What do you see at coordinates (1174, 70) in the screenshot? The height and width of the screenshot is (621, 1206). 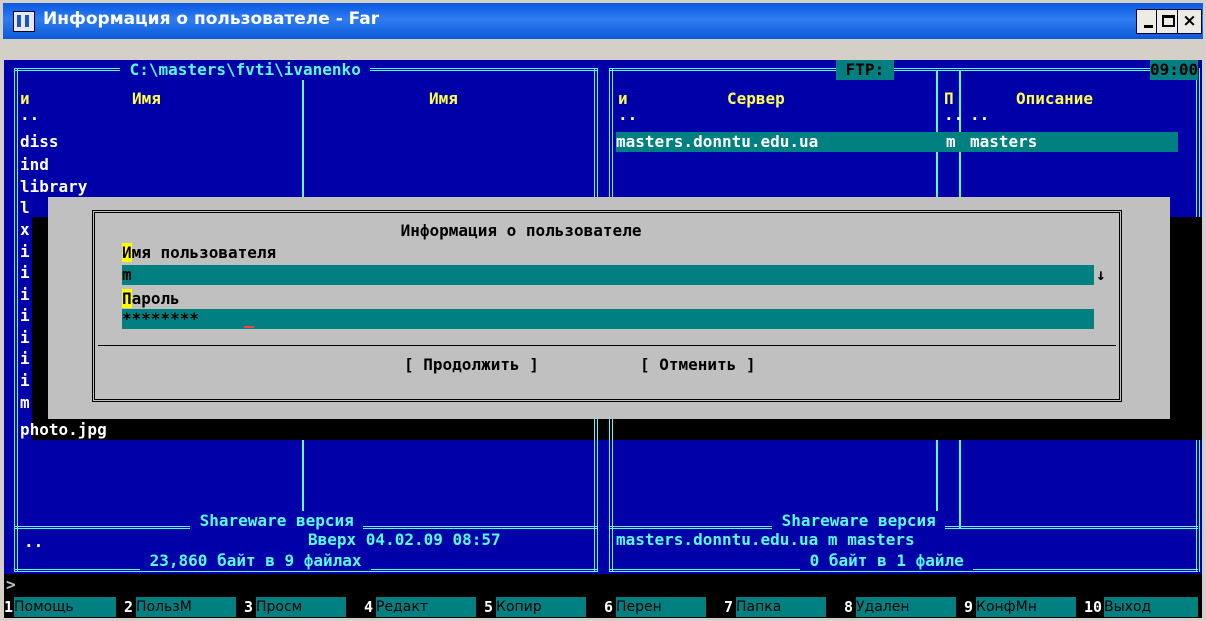 I see `clock: 09:00` at bounding box center [1174, 70].